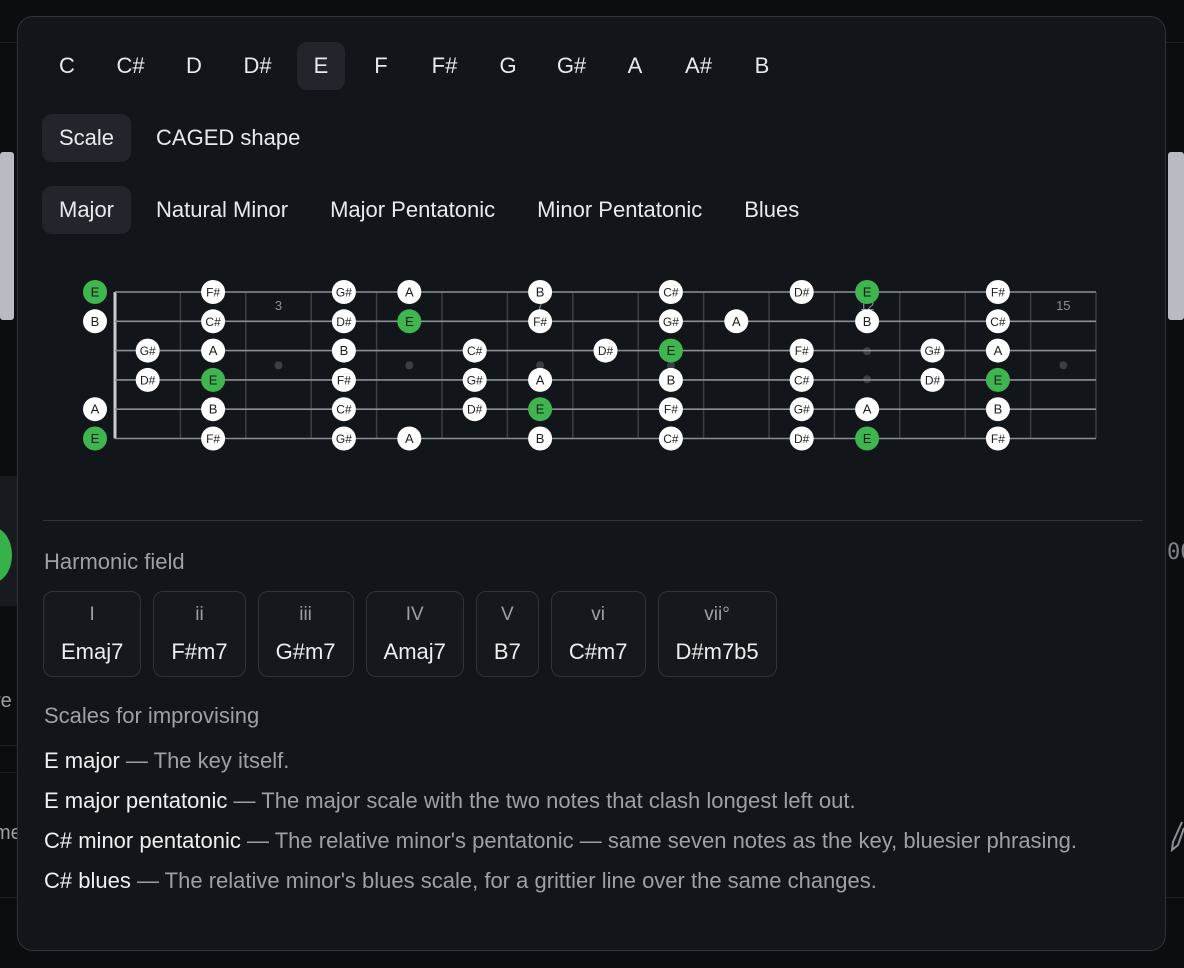 This screenshot has height=968, width=1184. I want to click on scale-type-tab-major-pentatonic: Major Pentatonic, so click(412, 210).